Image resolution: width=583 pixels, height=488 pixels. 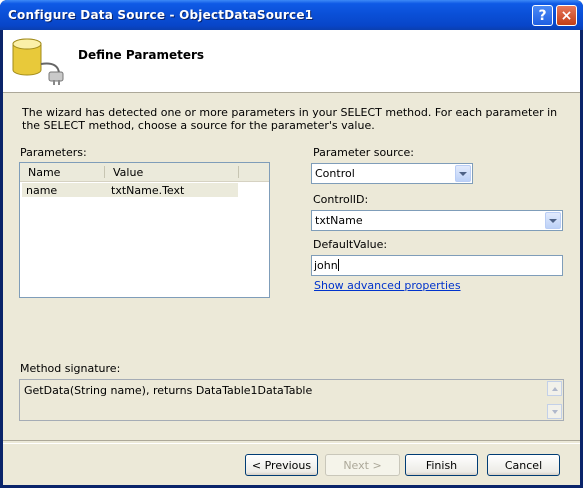 I want to click on close-button: ×, so click(x=566, y=15).